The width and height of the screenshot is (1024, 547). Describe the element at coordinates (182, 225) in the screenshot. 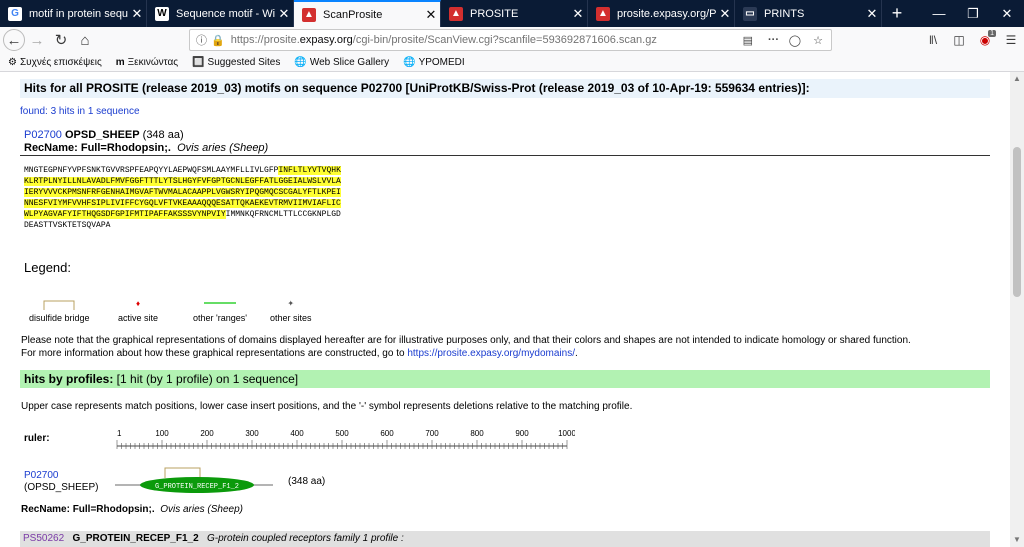

I see `sequence-line: DEASTTVSKTETSQVAPA` at that location.